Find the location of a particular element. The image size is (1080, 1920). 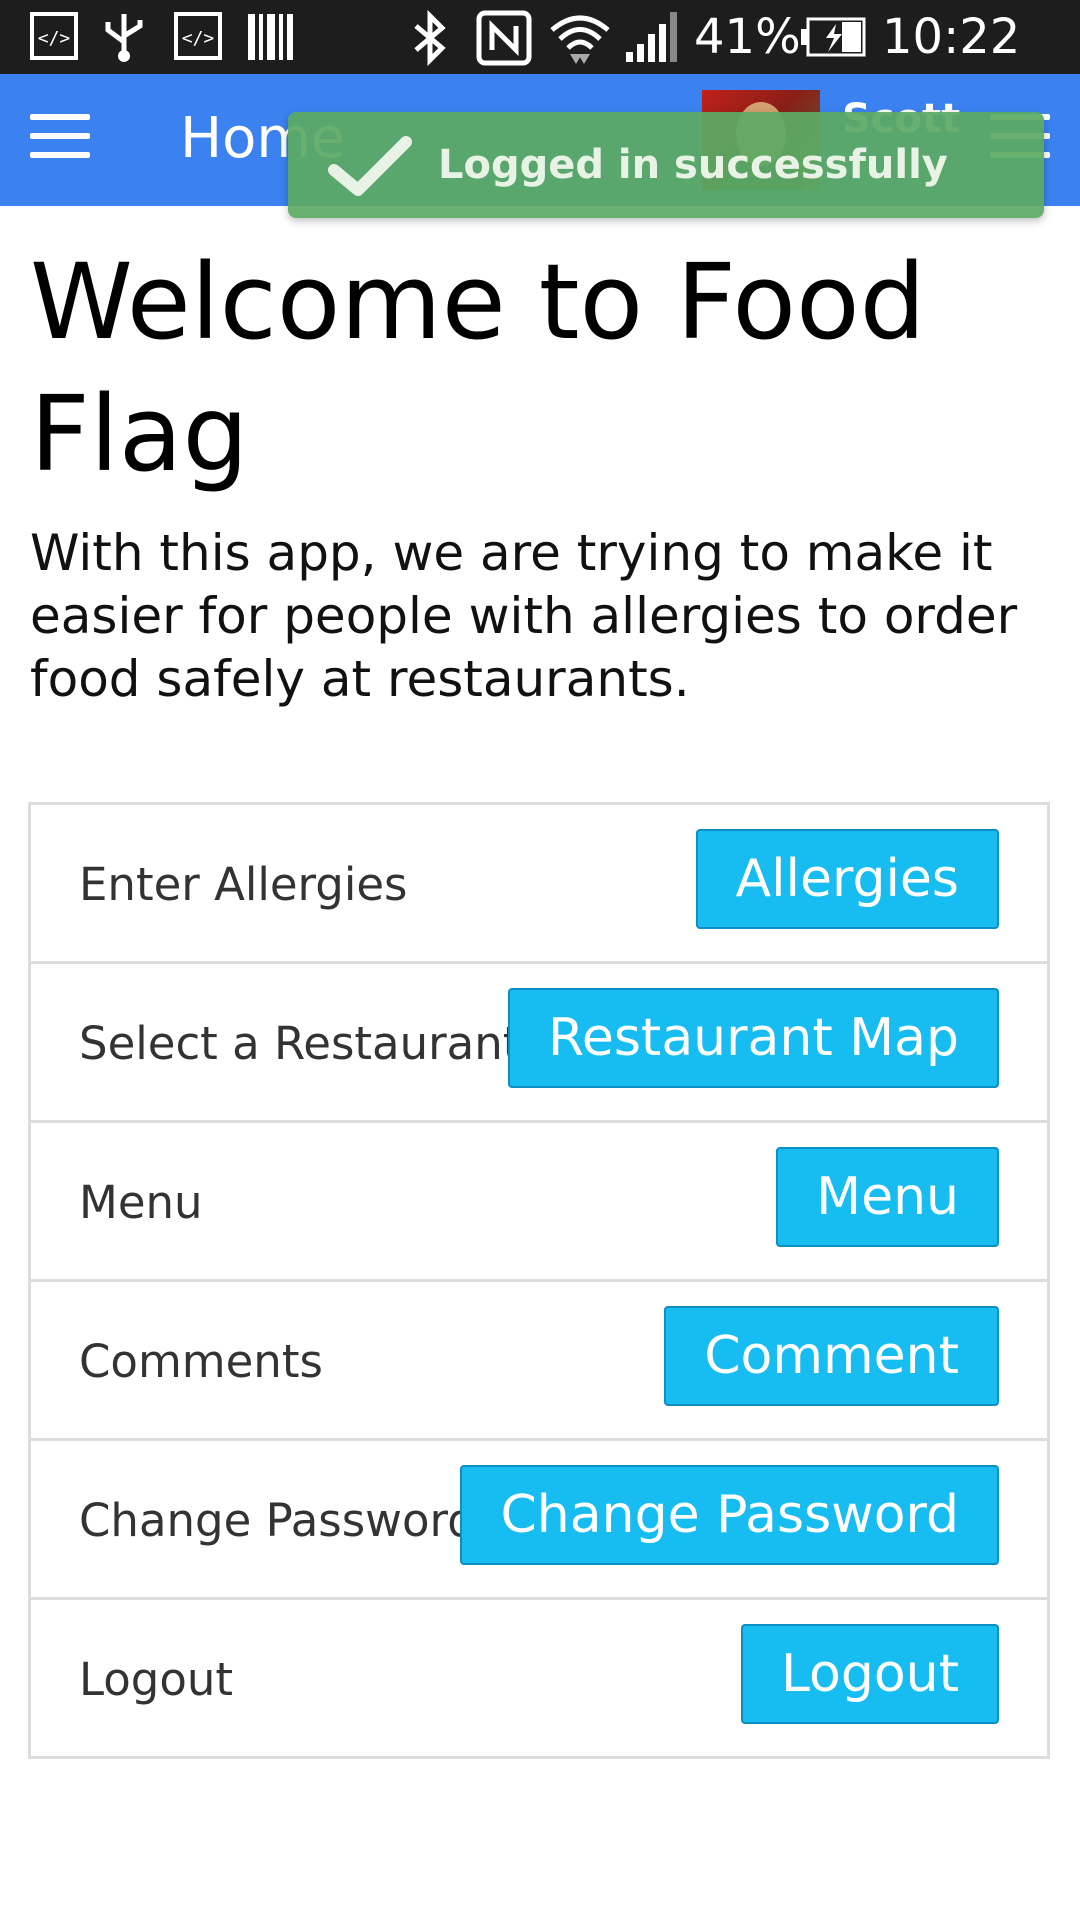

welcome-heading: Welcome to Food Flag is located at coordinates (478, 368).